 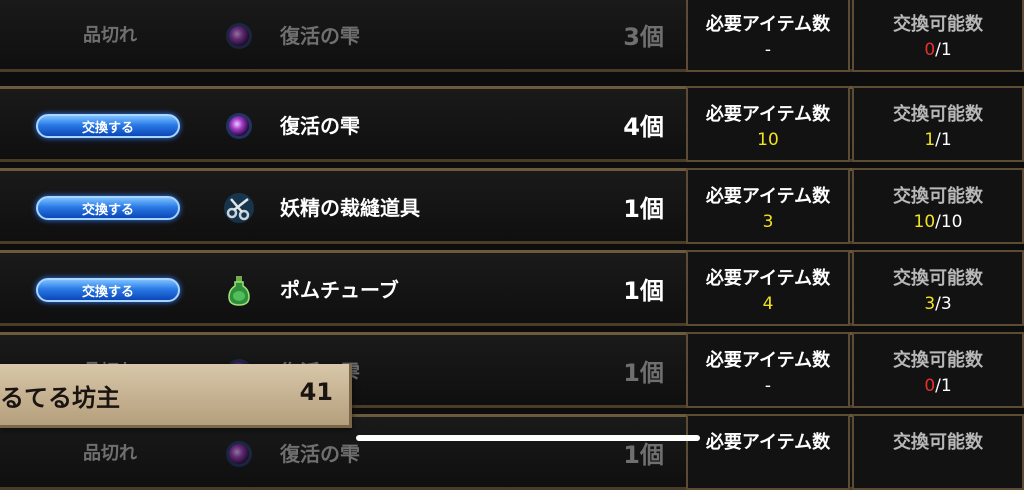 I want to click on item-quantity: 3個, so click(x=643, y=36).